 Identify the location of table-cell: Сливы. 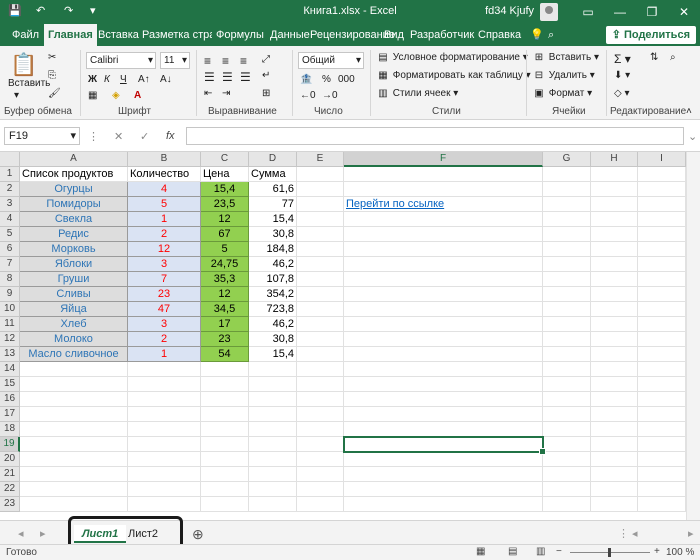
(74, 294).